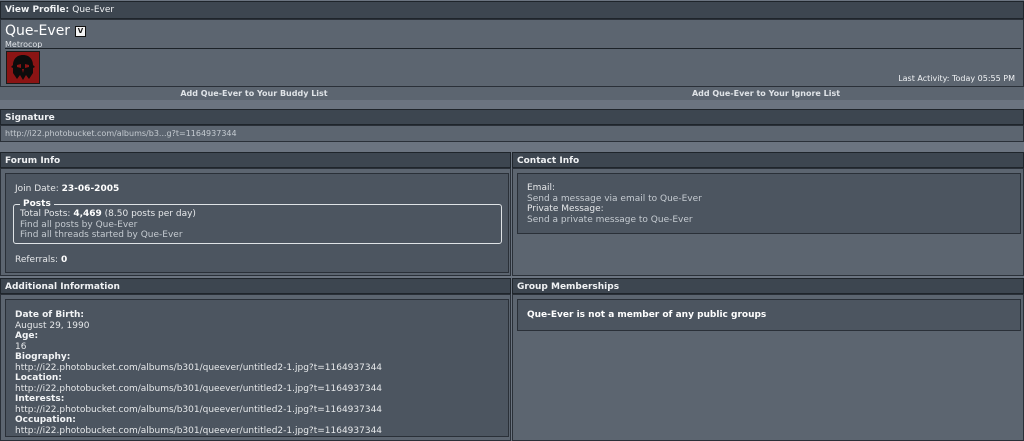 This screenshot has width=1024, height=441. Describe the element at coordinates (21, 346) in the screenshot. I see `age-value: 16` at that location.